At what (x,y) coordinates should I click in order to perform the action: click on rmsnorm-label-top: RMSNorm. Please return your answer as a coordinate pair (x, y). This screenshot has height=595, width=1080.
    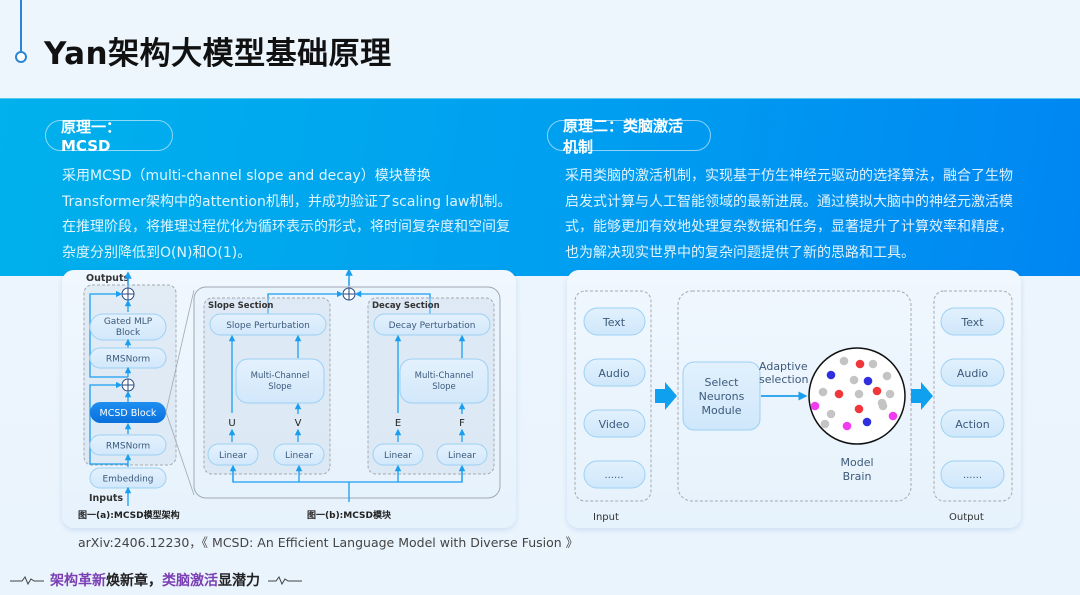
    Looking at the image, I should click on (128, 360).